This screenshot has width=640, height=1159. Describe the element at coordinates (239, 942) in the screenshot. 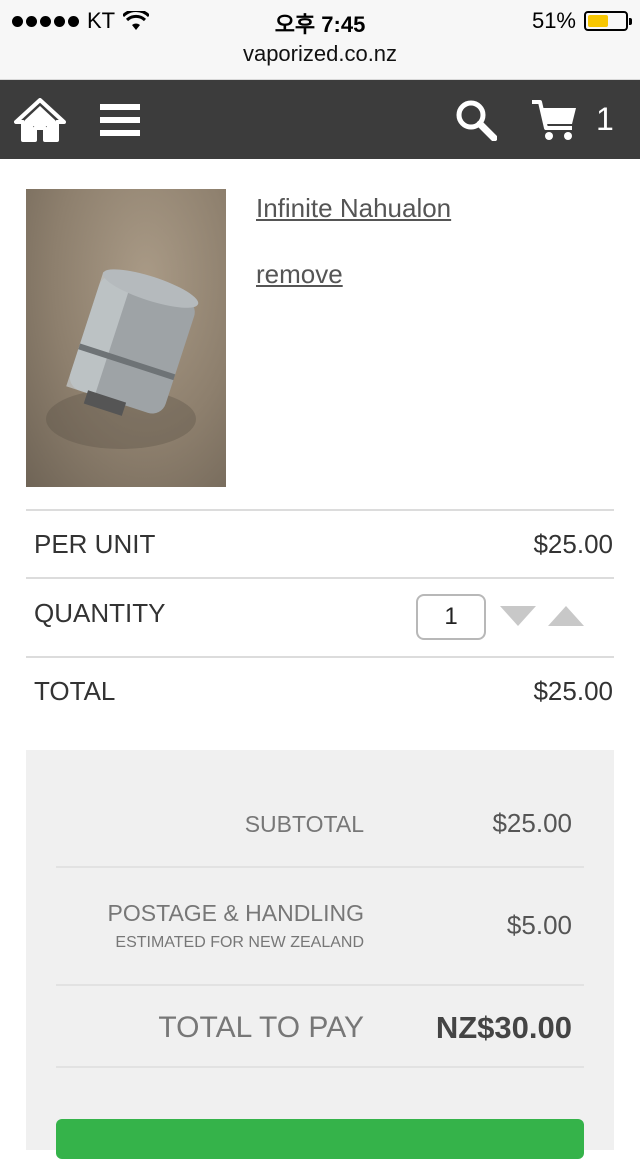

I see `postage-sublabel: ESTIMATED FOR NEW ZEALAND` at that location.